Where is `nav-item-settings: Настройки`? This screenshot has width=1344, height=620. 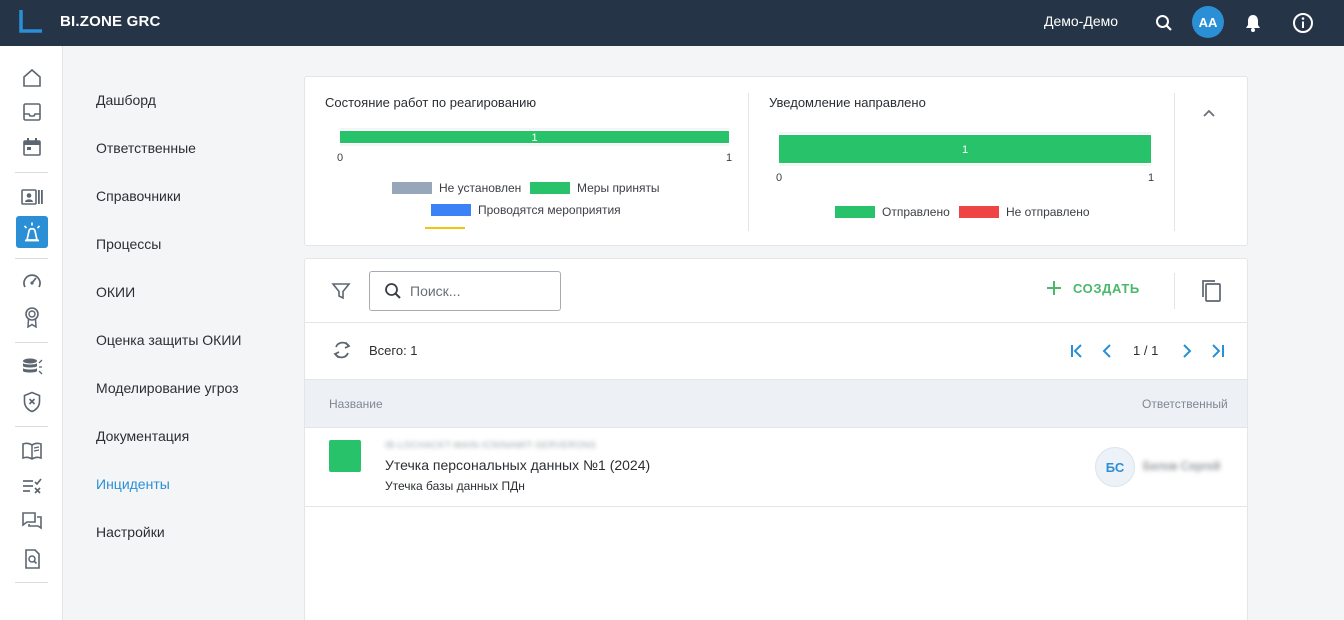
nav-item-settings: Настройки is located at coordinates (130, 532).